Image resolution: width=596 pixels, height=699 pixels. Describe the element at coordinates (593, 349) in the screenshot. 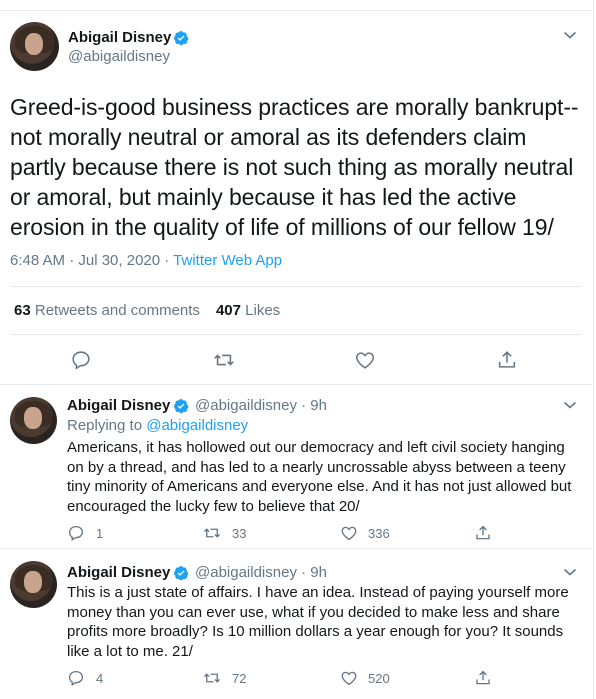

I see `timeline-border` at that location.